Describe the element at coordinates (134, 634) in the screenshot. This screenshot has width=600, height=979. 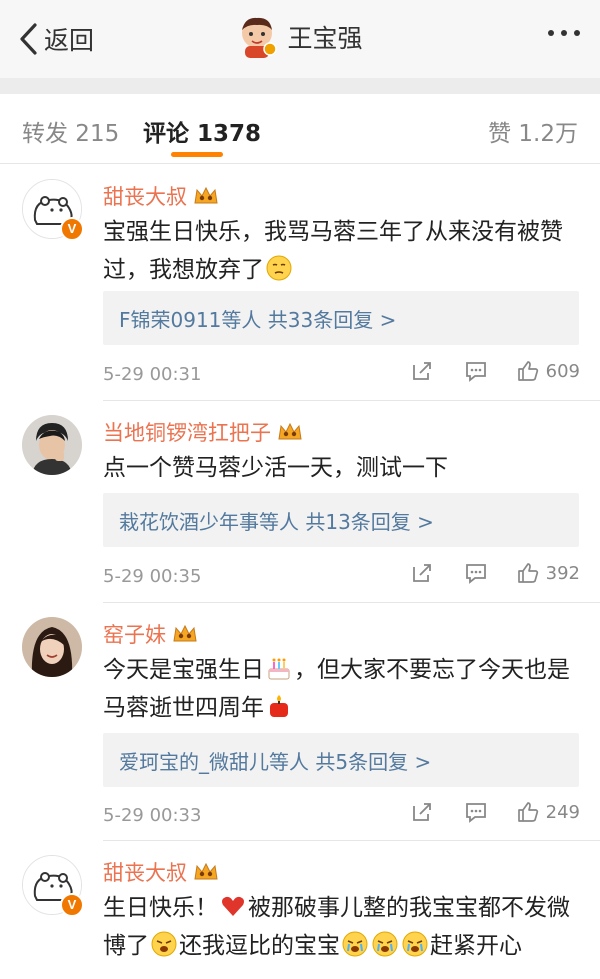
I see `username: 窑子妹` at that location.